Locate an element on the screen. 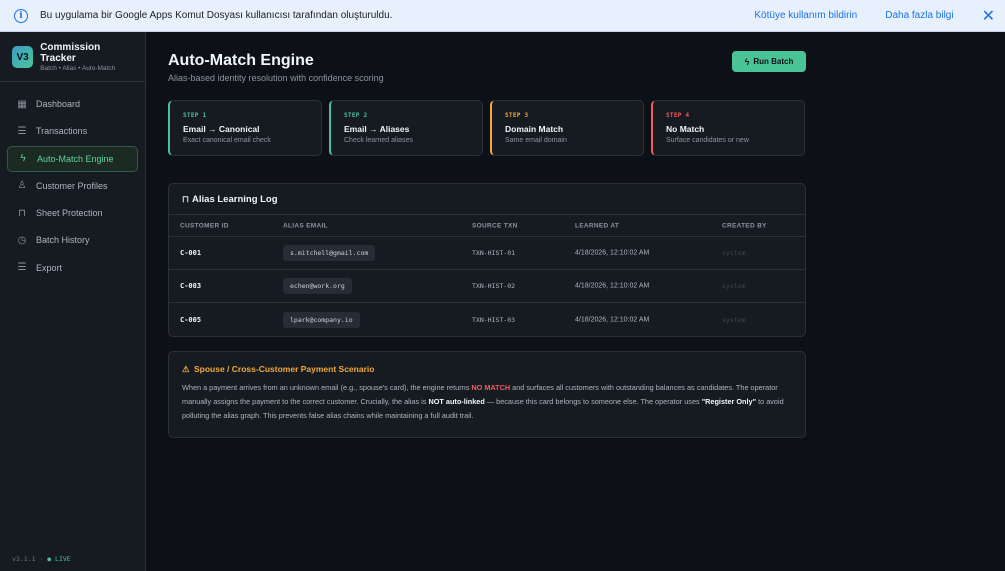 This screenshot has height=571, width=1005. step-title: Email → Aliases is located at coordinates (377, 129).